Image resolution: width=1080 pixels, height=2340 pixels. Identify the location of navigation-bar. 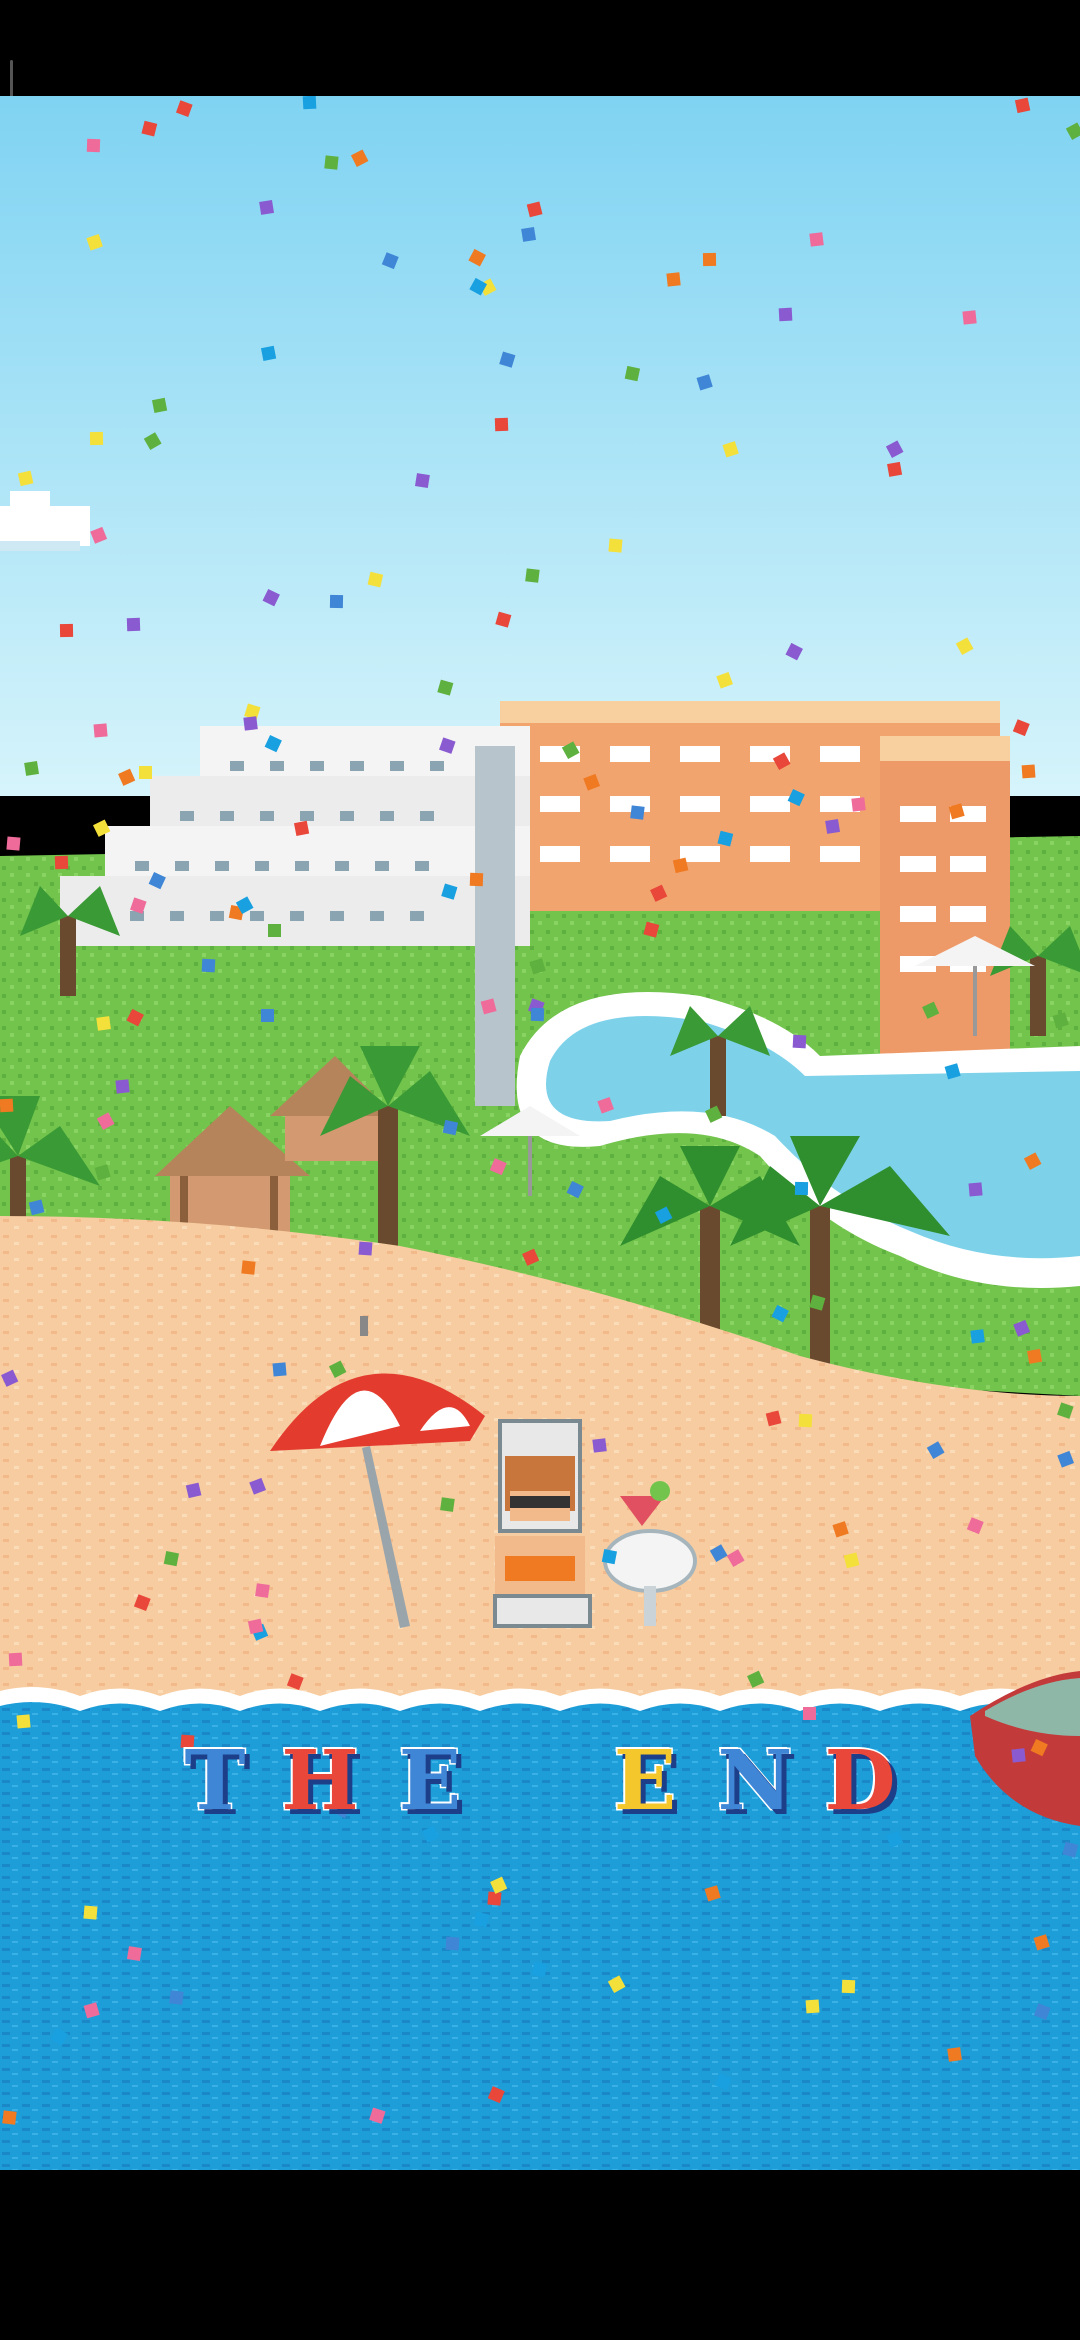
(540, 2255).